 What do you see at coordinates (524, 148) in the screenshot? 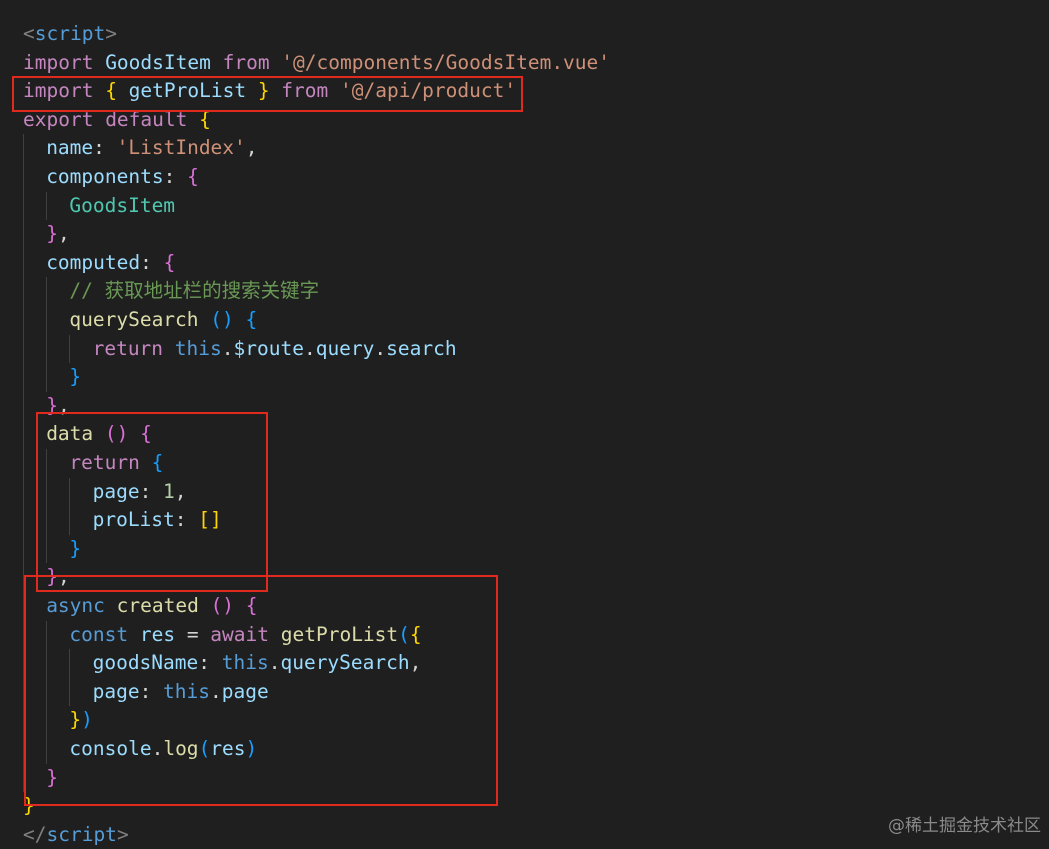
I see `code-line: name: 'ListIndex',` at bounding box center [524, 148].